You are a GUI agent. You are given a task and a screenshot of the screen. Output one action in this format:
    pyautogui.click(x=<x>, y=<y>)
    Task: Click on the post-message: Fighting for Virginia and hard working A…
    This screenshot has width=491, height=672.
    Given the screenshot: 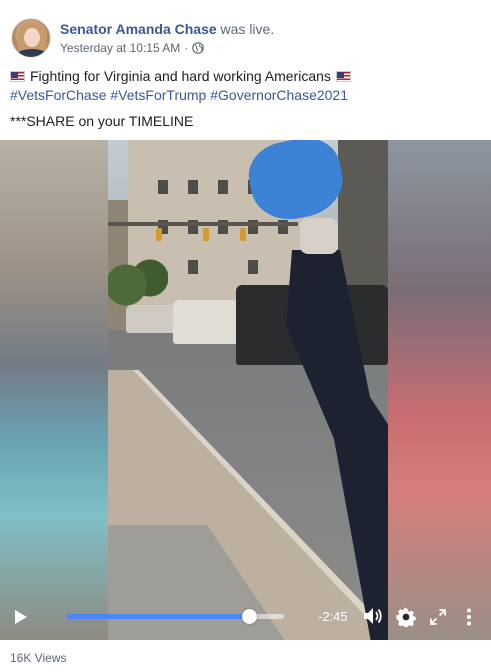 What is the action you would take?
    pyautogui.click(x=180, y=76)
    